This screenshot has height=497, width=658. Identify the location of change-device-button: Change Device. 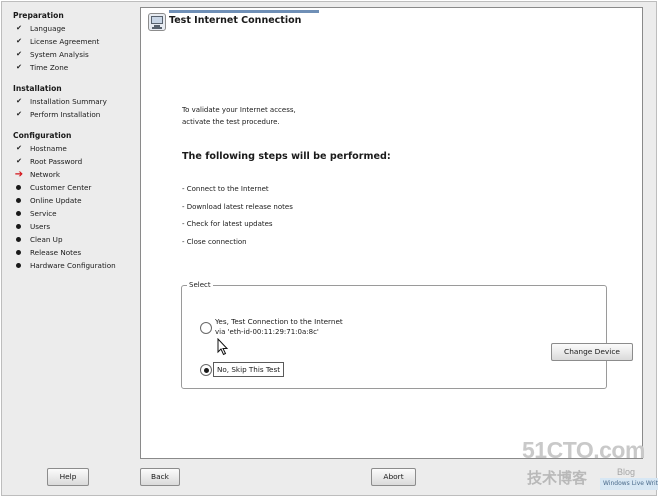
(592, 352).